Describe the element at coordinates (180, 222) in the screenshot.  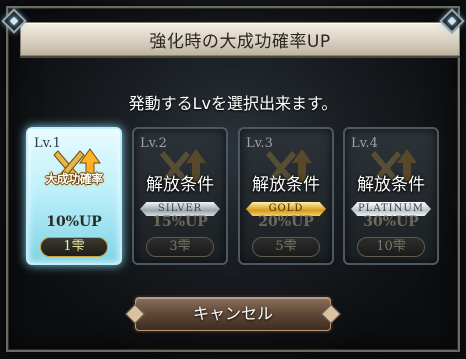
I see `rate-up-text: 15%UP` at that location.